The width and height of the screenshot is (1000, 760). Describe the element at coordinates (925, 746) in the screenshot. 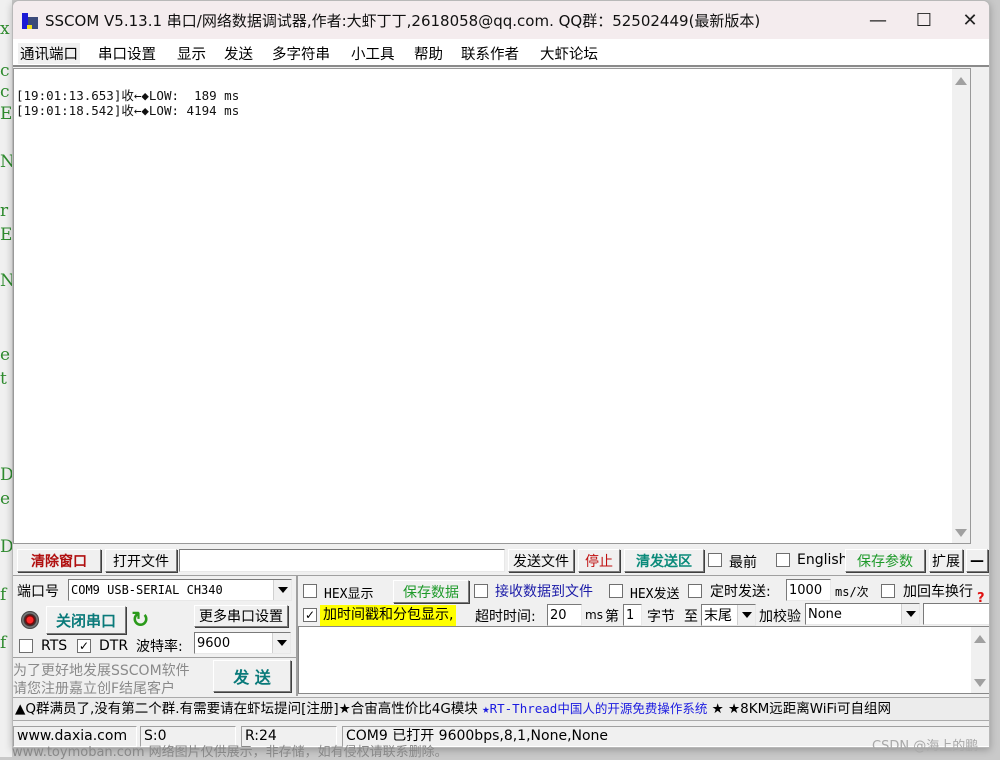

I see `csdn-watermark: CSDN @海上的鹏` at that location.